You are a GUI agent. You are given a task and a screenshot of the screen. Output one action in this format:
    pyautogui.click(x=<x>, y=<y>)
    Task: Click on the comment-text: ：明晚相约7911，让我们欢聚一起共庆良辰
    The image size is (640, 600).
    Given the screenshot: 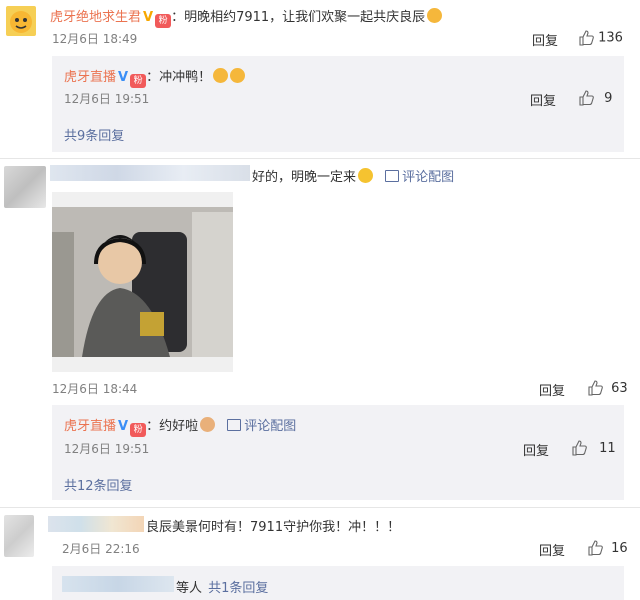 What is the action you would take?
    pyautogui.click(x=298, y=17)
    